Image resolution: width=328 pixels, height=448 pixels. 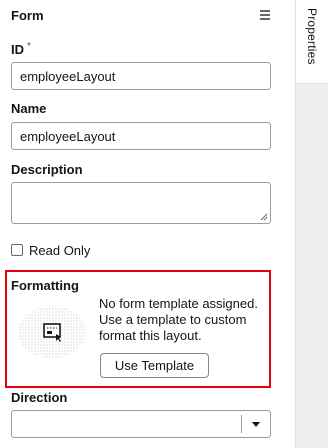 I want to click on id-label: ID *, so click(x=21, y=49).